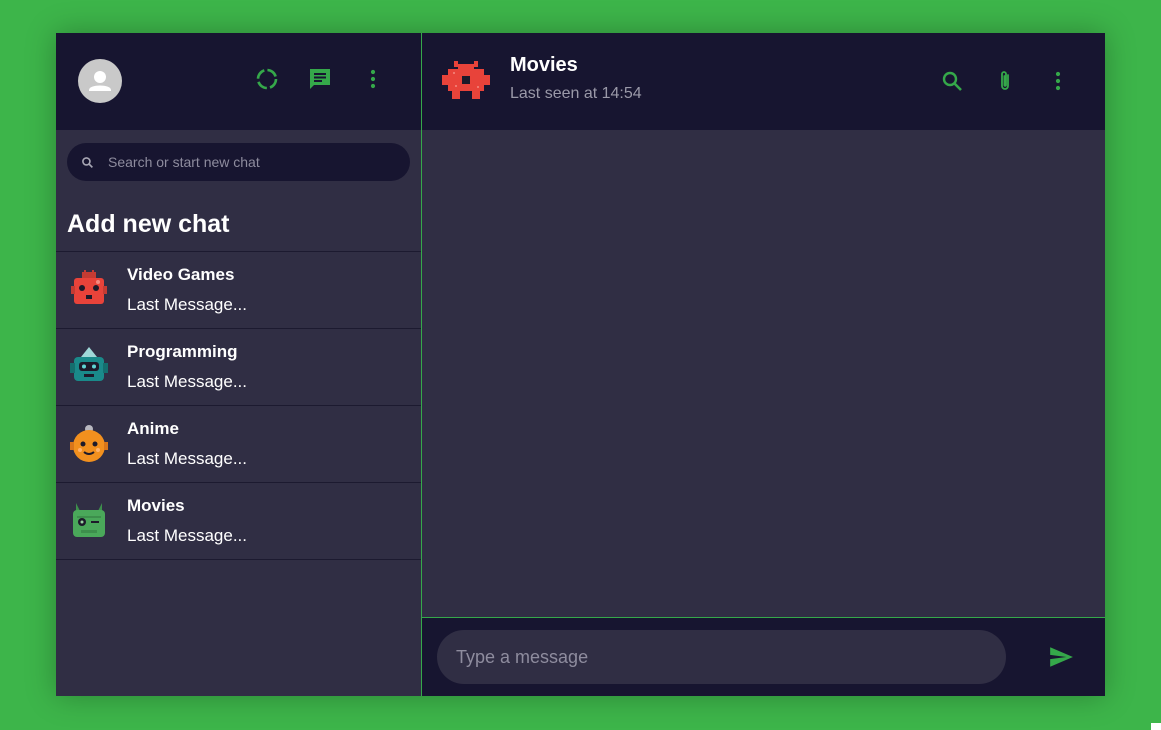 This screenshot has height=730, width=1161. What do you see at coordinates (156, 505) in the screenshot?
I see `chat-name: Movies` at bounding box center [156, 505].